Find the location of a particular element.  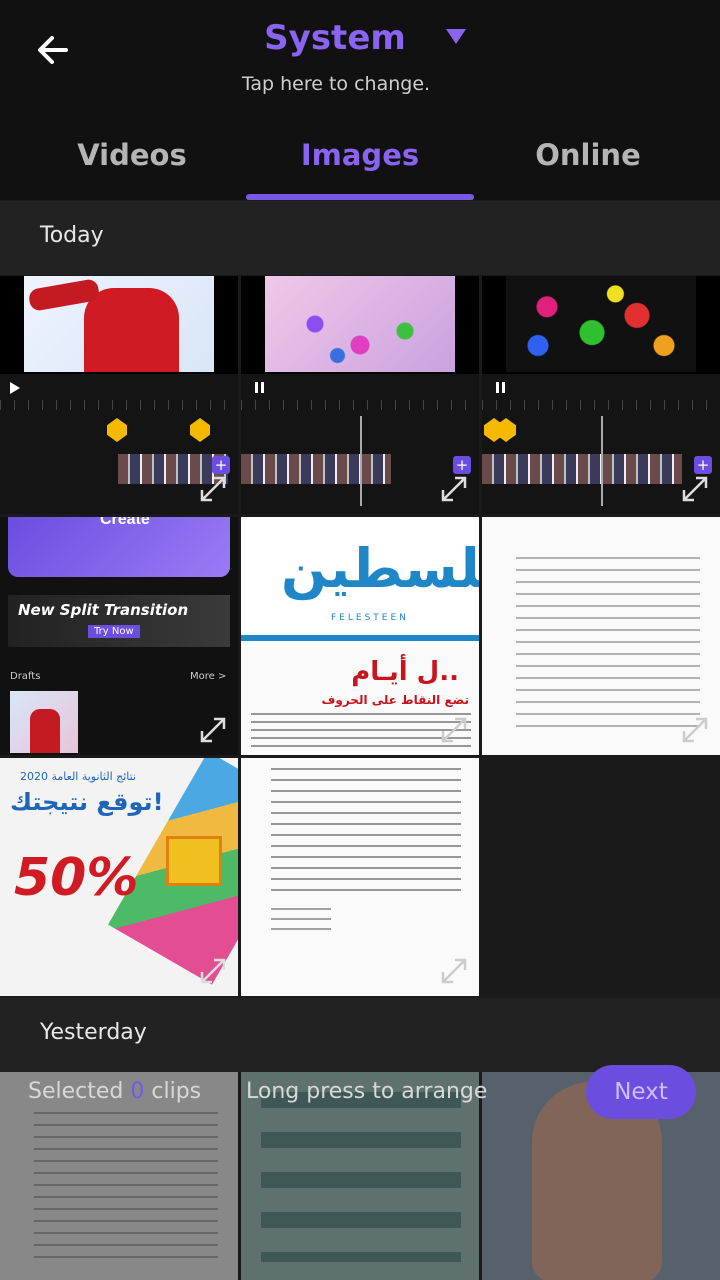

gift-box is located at coordinates (194, 861).